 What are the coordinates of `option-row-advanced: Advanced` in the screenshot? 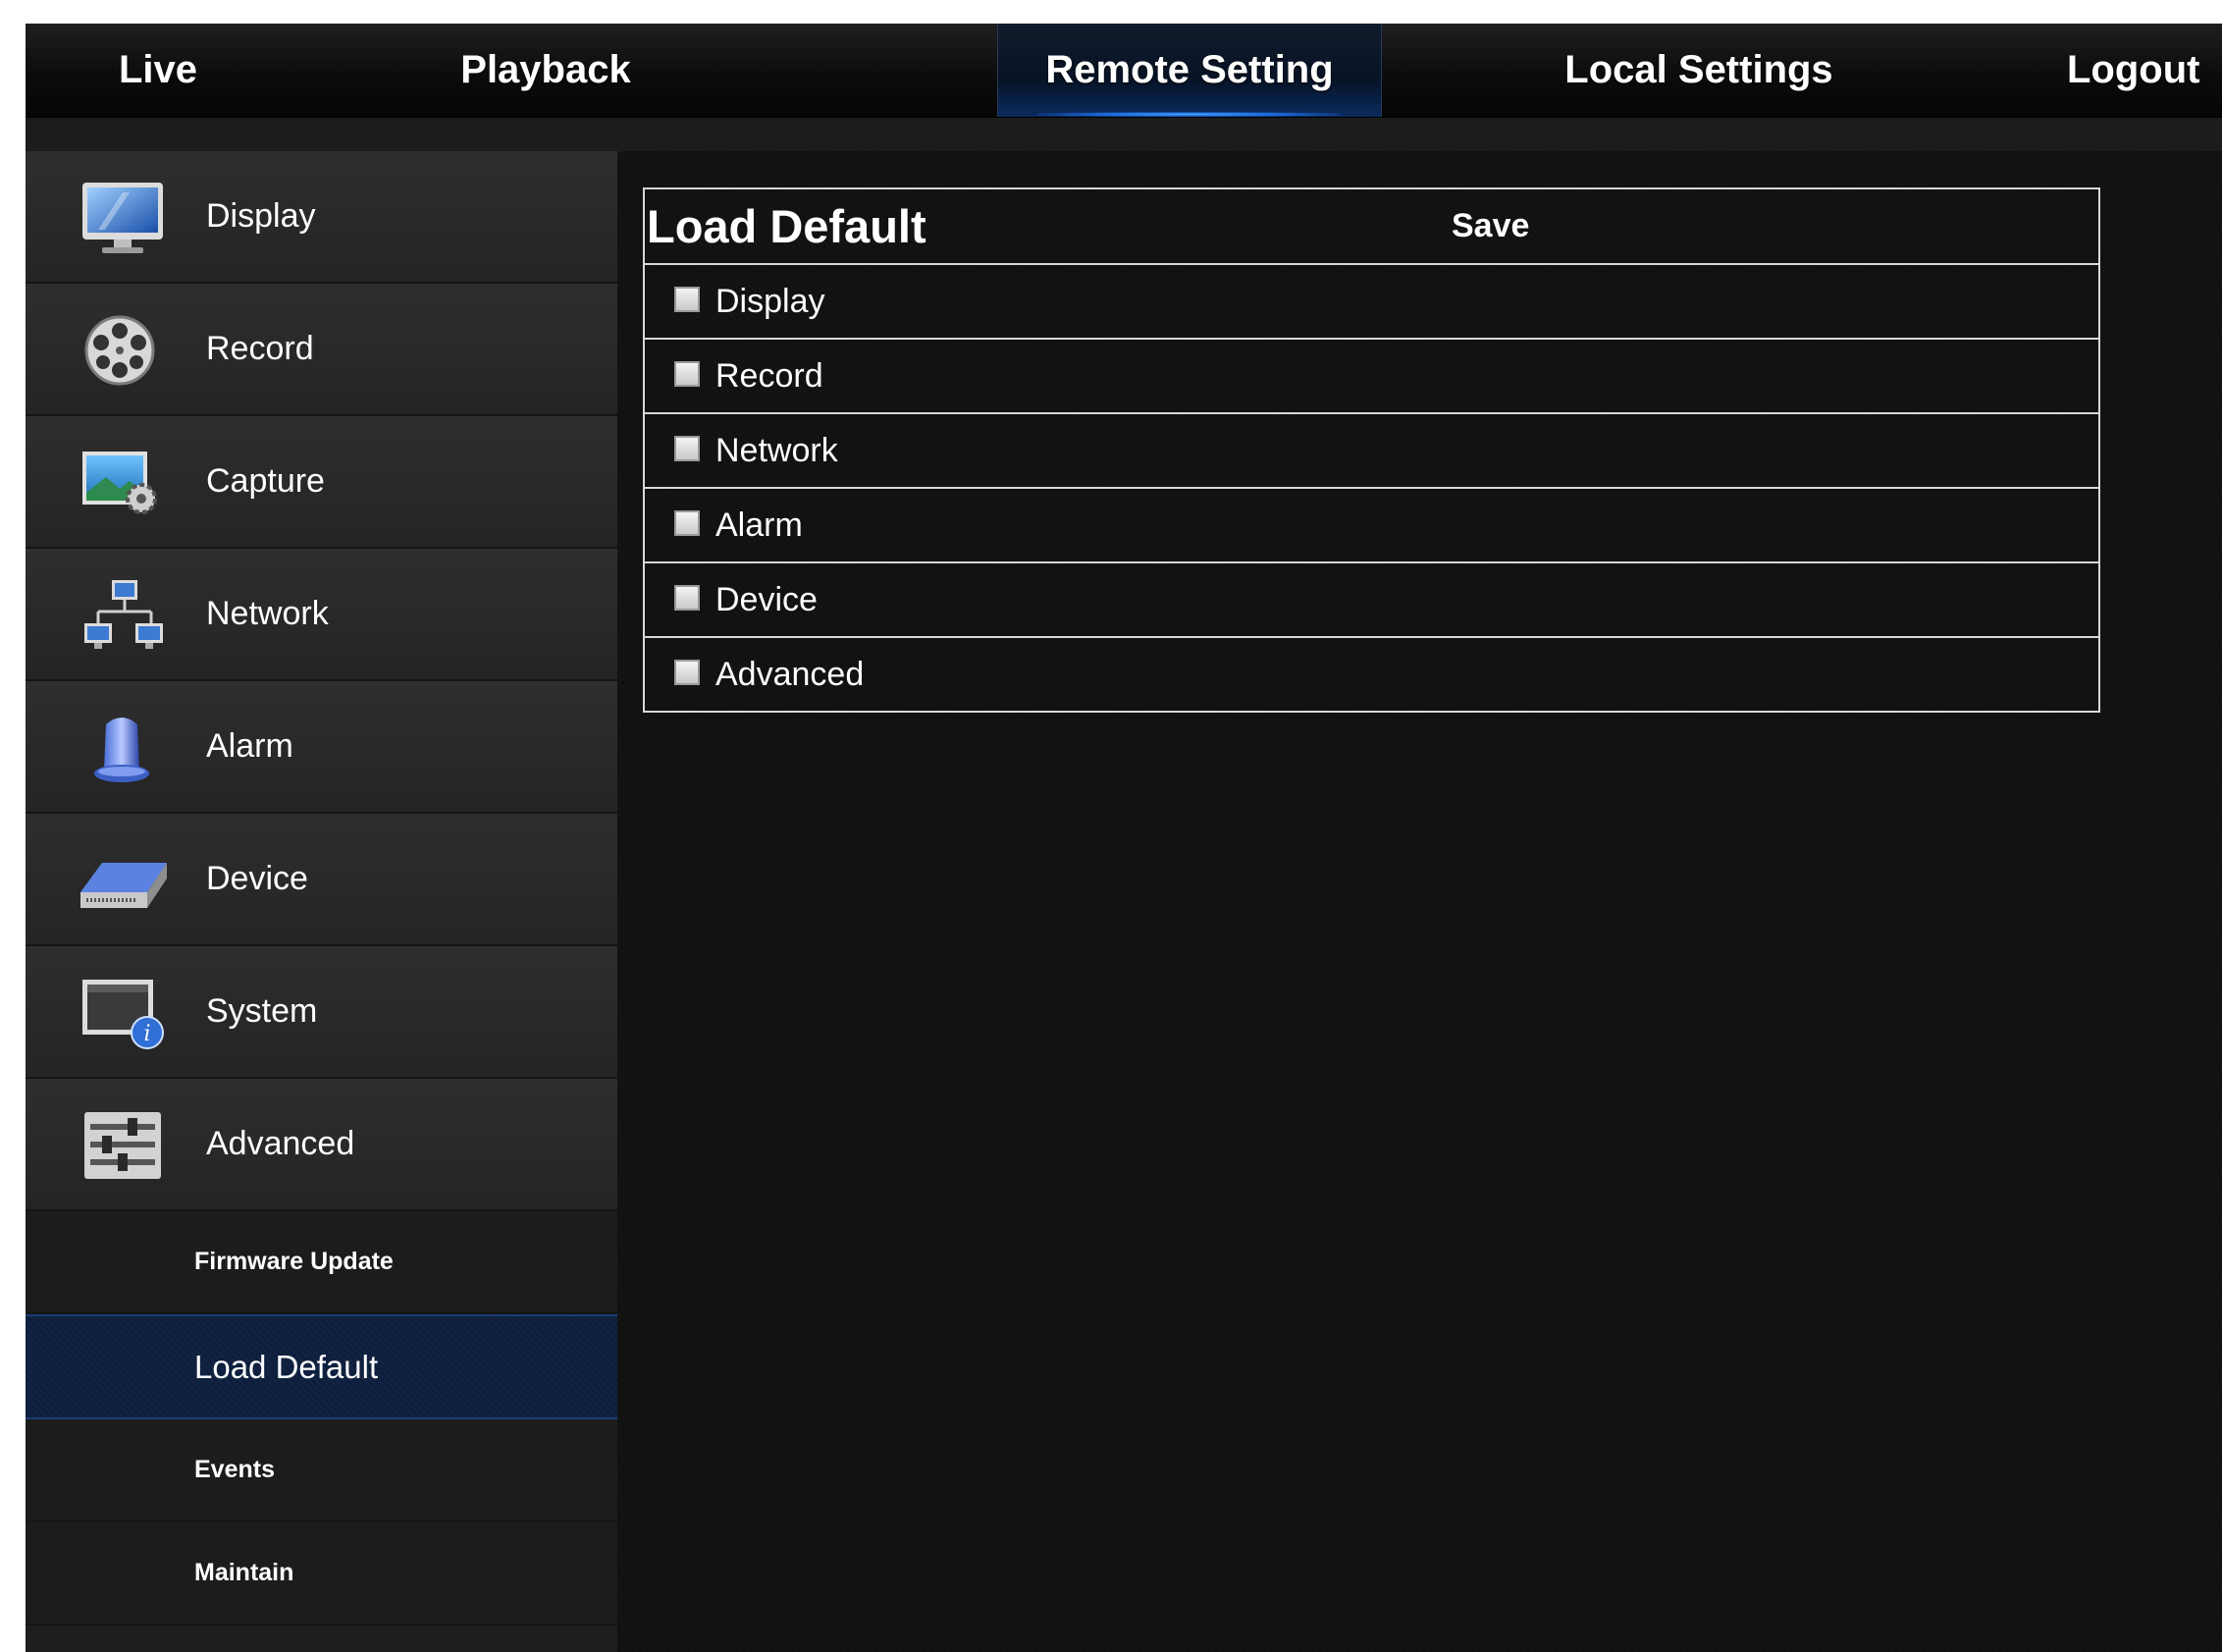 It's located at (1371, 674).